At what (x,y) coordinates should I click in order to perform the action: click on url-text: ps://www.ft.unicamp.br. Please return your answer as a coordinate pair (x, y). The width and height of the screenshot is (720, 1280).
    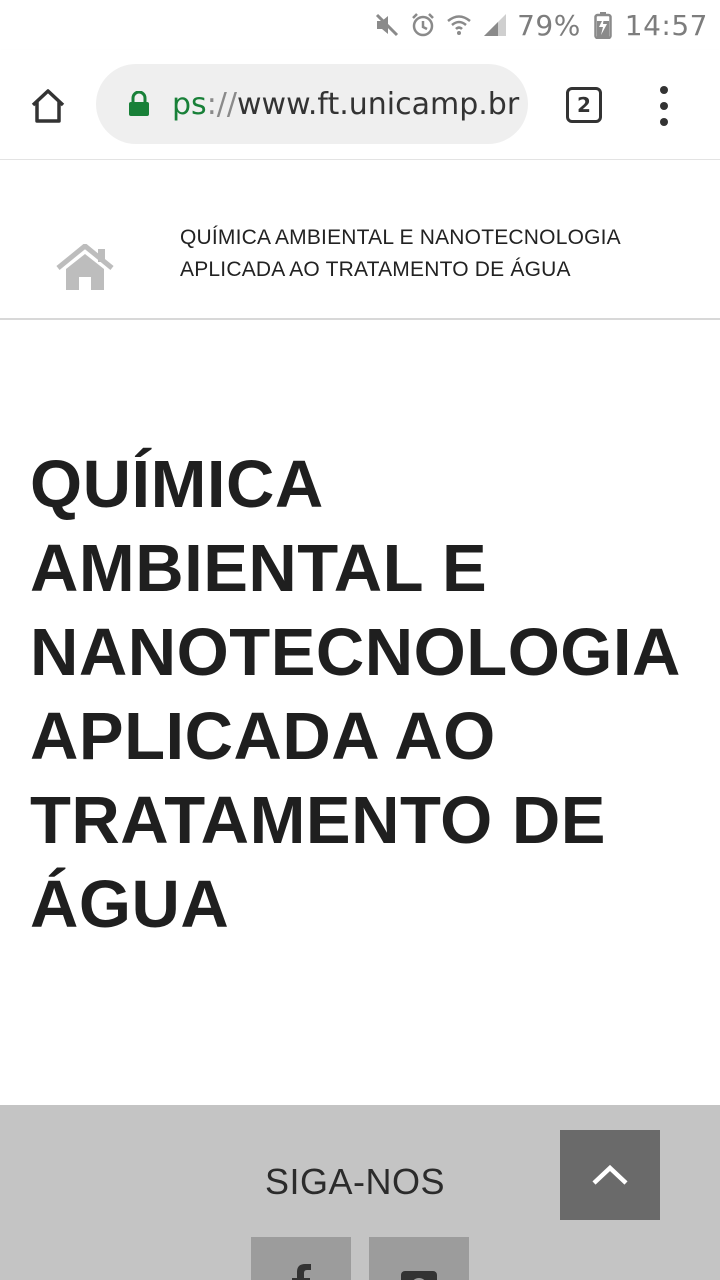
    Looking at the image, I should click on (345, 104).